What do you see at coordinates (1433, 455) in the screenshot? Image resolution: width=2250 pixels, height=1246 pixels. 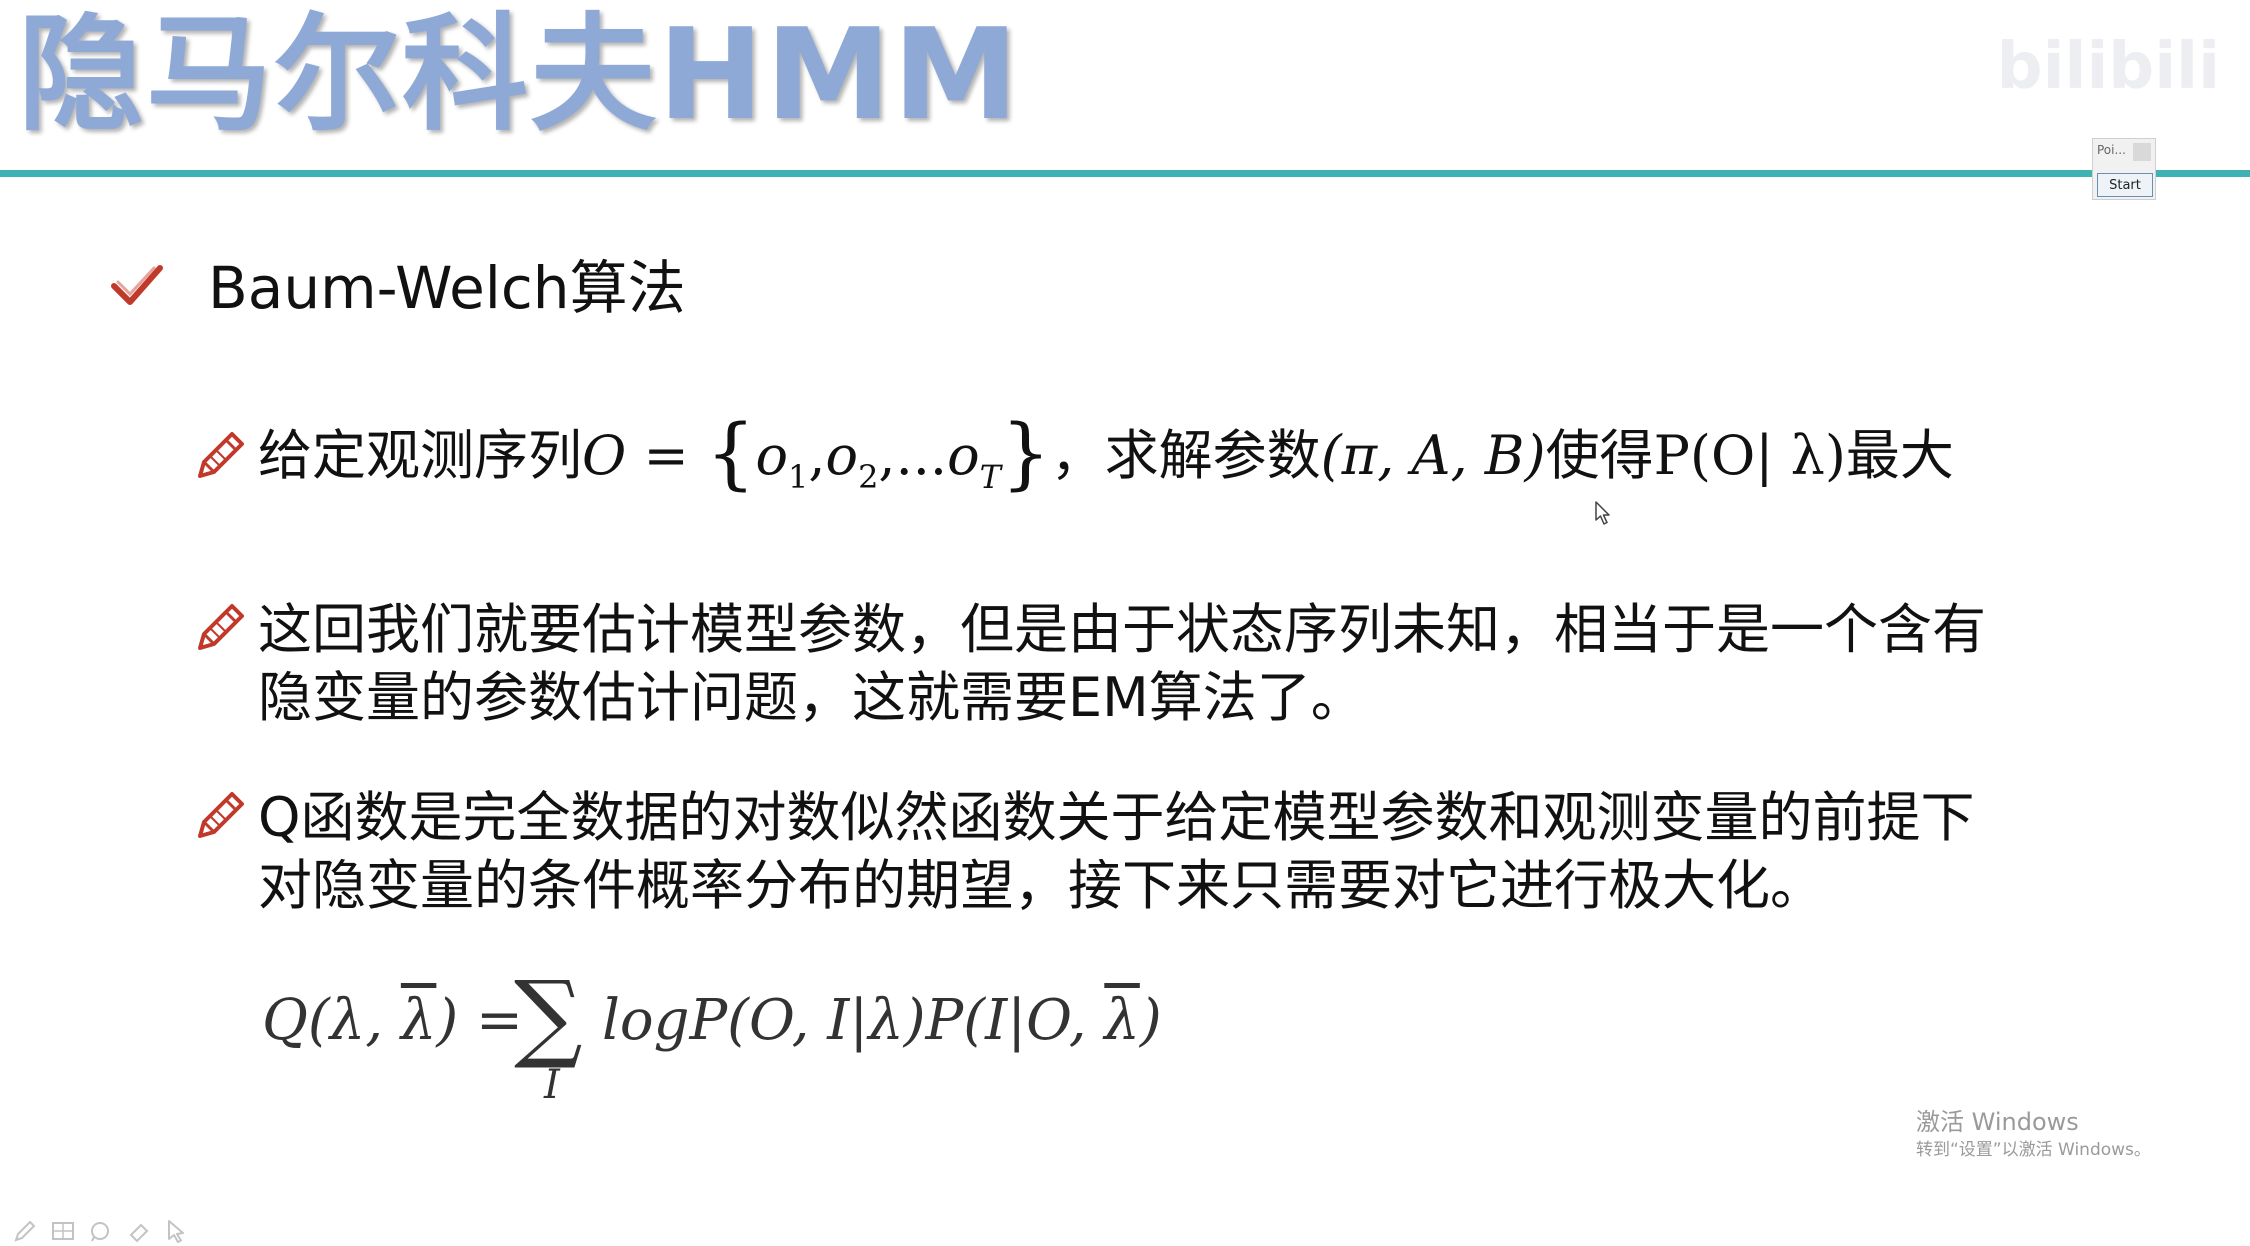 I see `bullet1-params: (π, A, B)` at bounding box center [1433, 455].